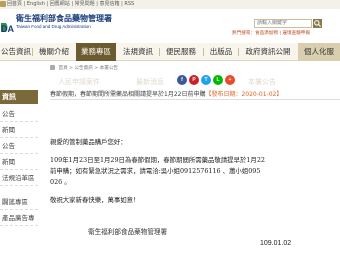 This screenshot has width=340, height=255. I want to click on sidebar-item-advertising: 產品廣告專, so click(19, 218).